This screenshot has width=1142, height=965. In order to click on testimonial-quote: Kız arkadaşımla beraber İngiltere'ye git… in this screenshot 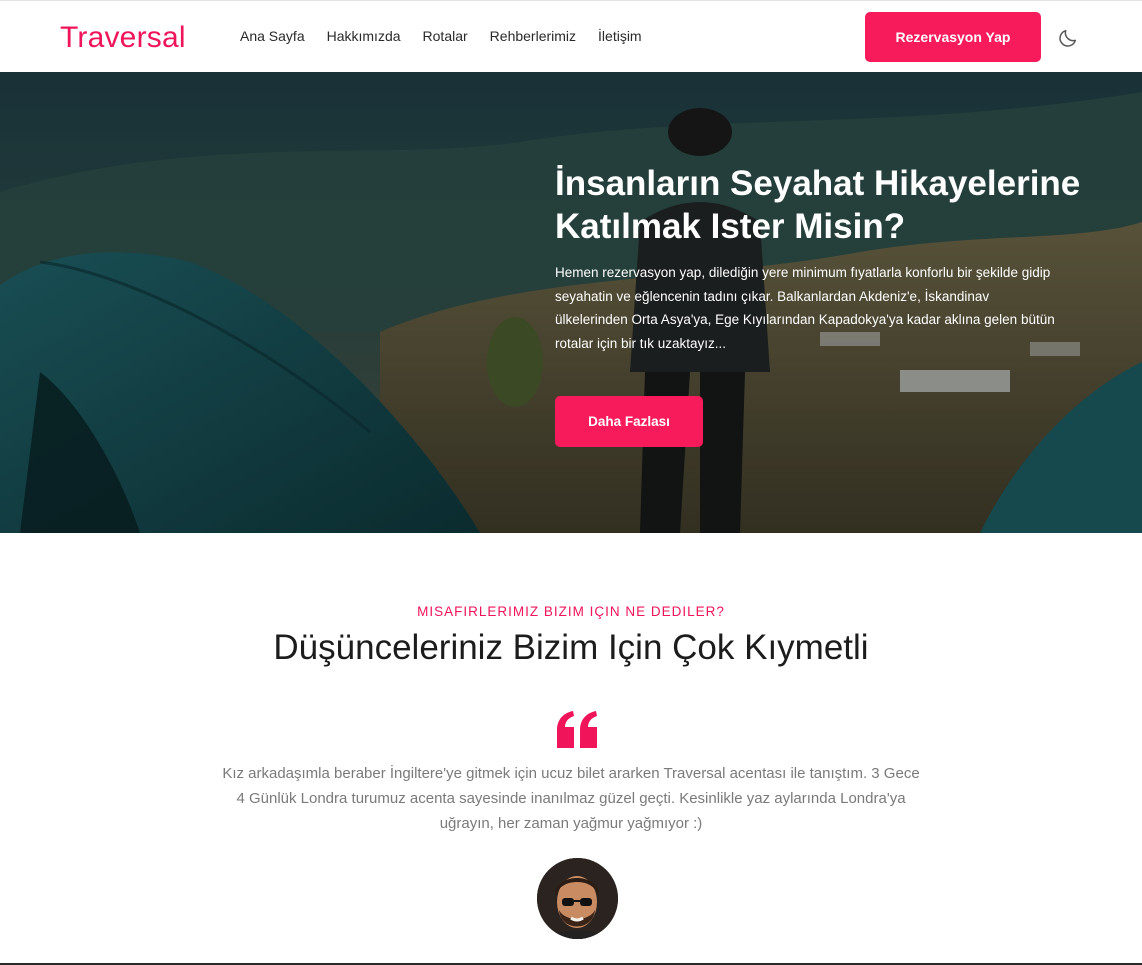, I will do `click(571, 798)`.